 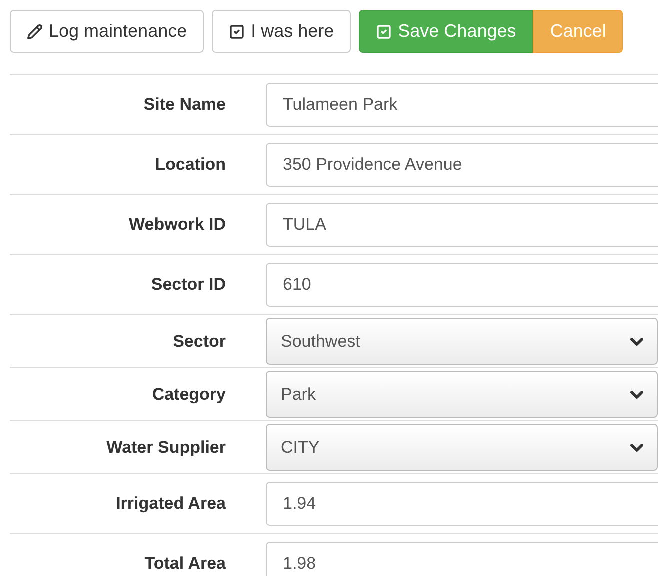 I want to click on field-label: Location, so click(x=190, y=165).